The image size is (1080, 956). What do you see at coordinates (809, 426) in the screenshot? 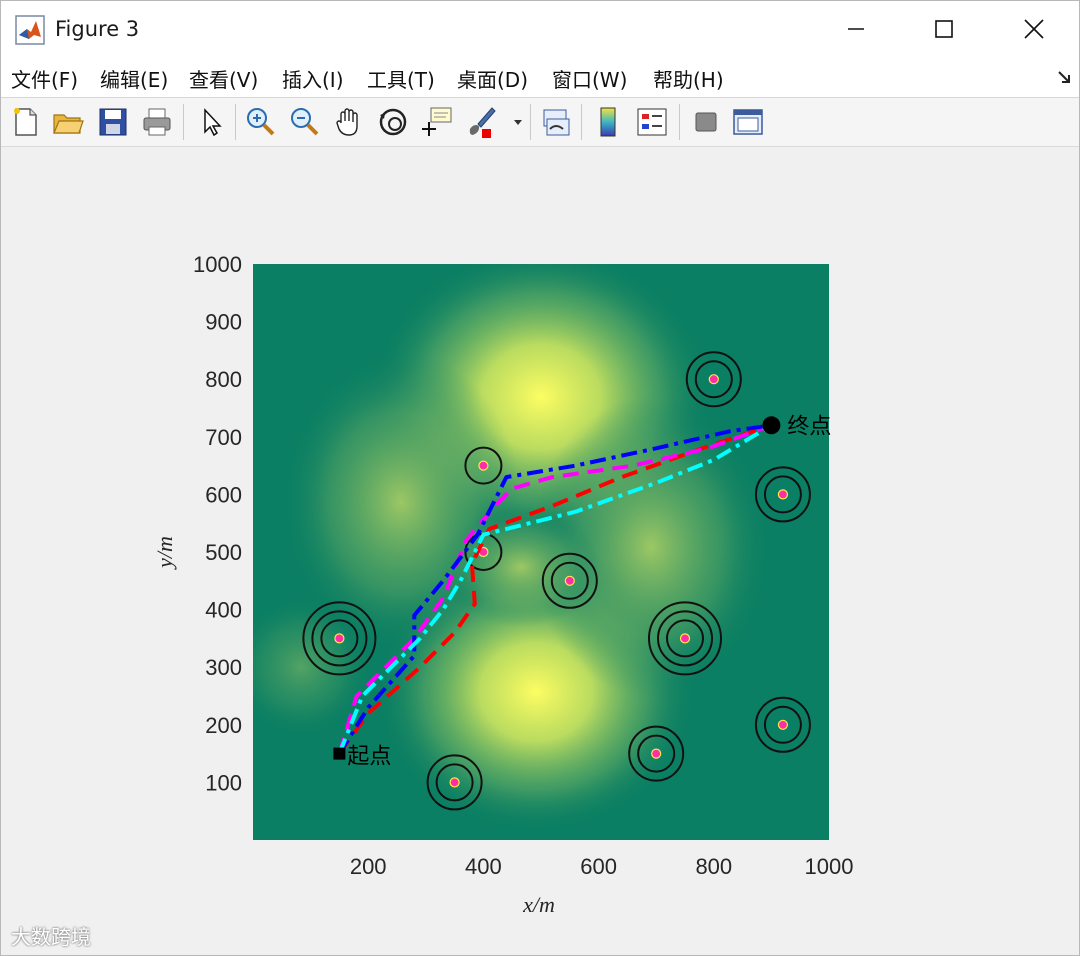
I see `end-label: 终点` at bounding box center [809, 426].